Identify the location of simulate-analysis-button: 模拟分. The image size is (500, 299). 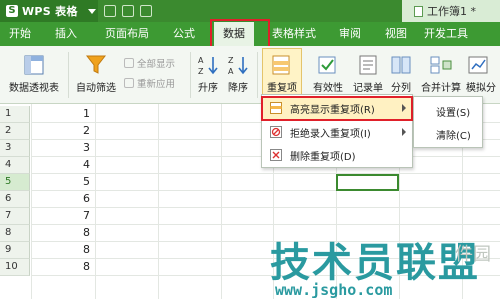
(483, 74).